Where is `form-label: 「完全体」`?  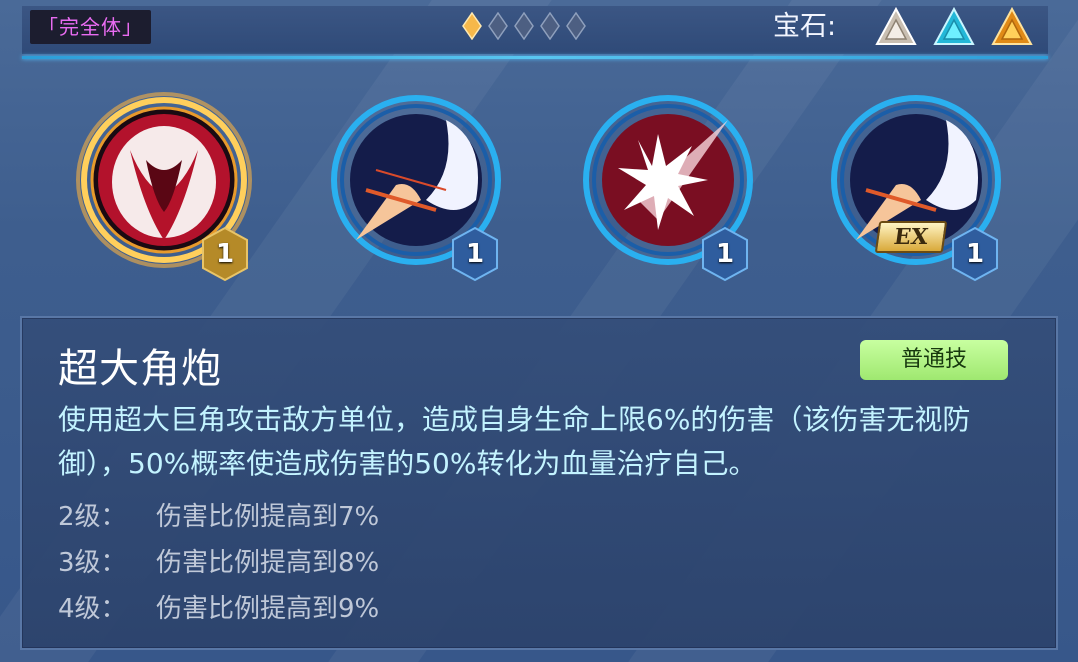
form-label: 「完全体」 is located at coordinates (90, 27).